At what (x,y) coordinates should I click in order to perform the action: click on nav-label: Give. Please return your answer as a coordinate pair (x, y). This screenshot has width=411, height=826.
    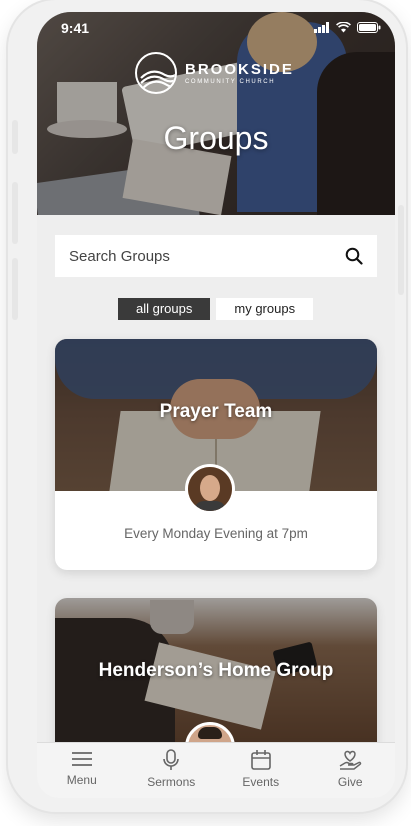
    Looking at the image, I should click on (350, 782).